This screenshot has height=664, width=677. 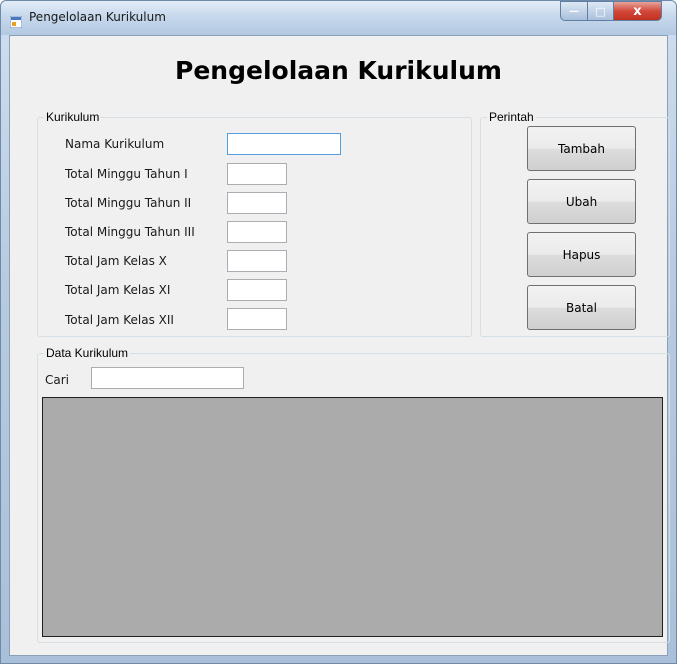 I want to click on ubah-button: Ubah, so click(x=581, y=201).